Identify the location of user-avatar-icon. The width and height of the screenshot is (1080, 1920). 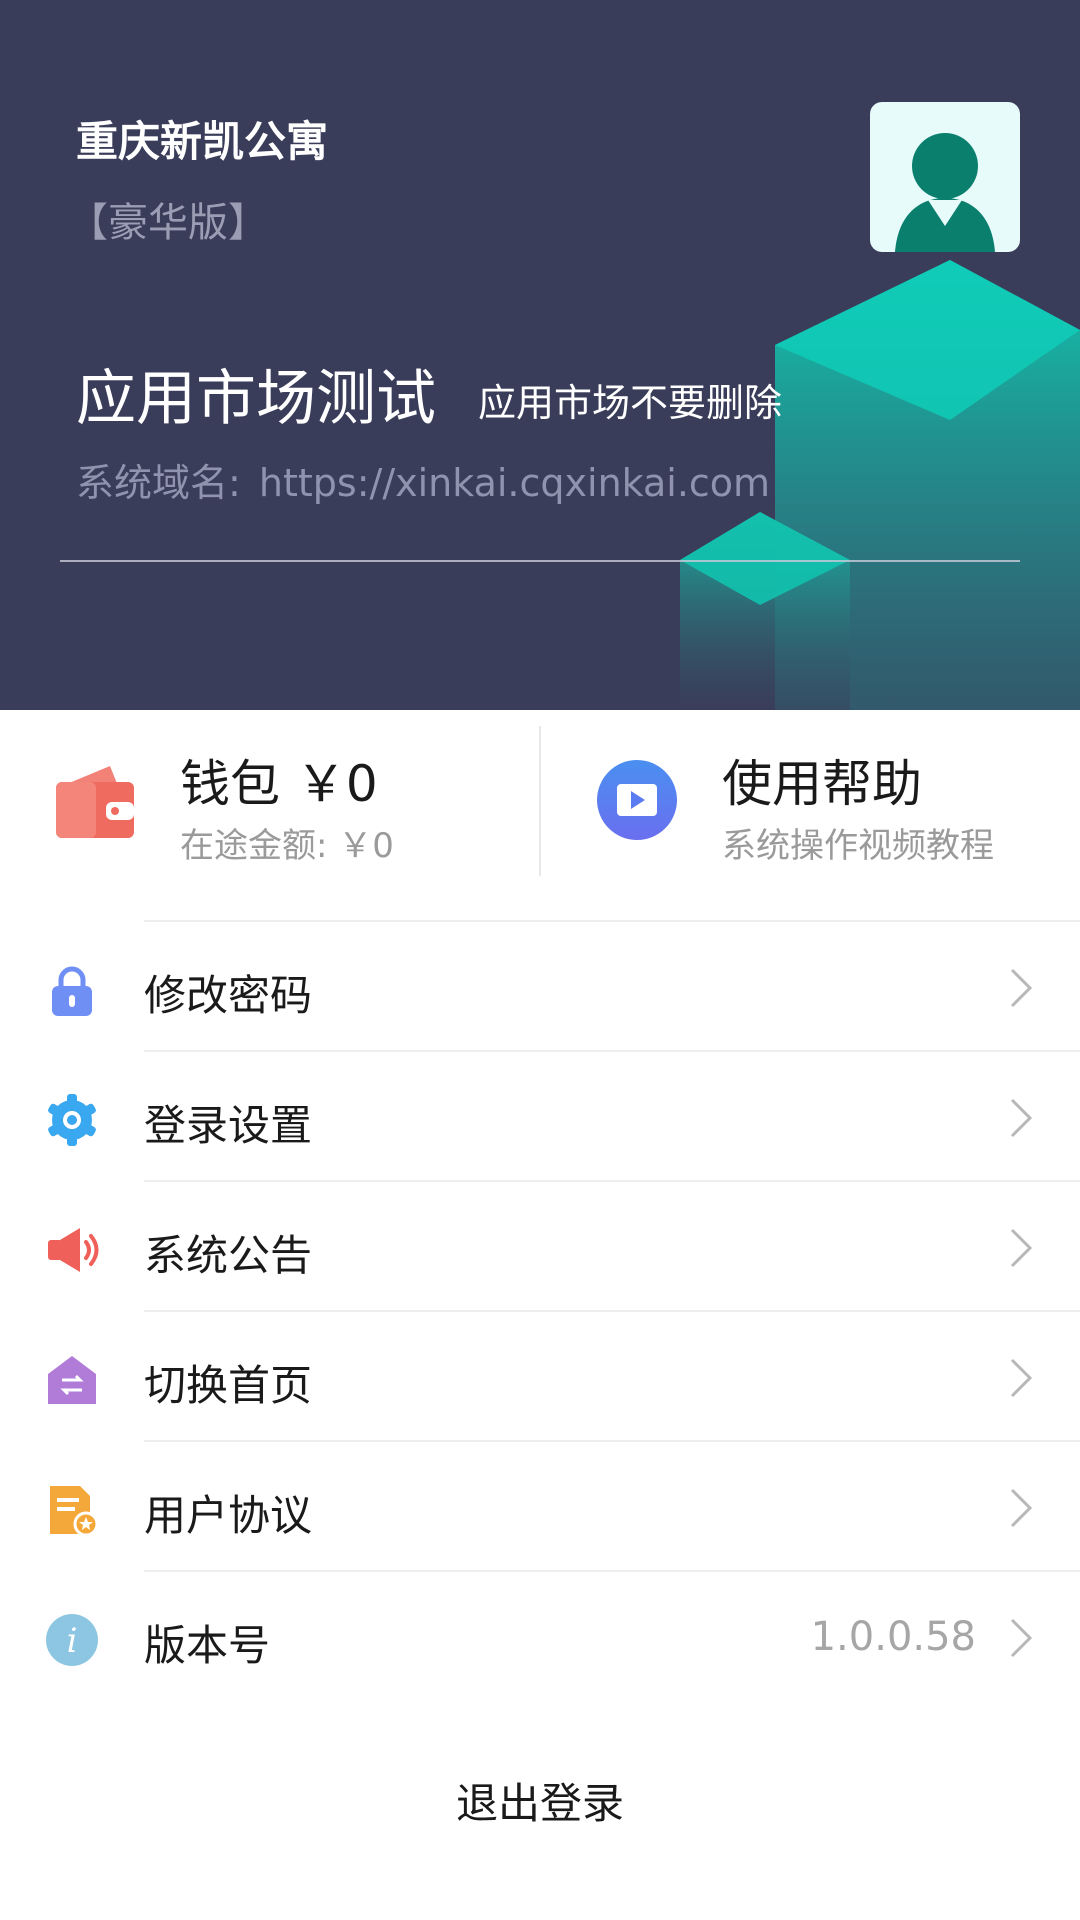
(945, 192).